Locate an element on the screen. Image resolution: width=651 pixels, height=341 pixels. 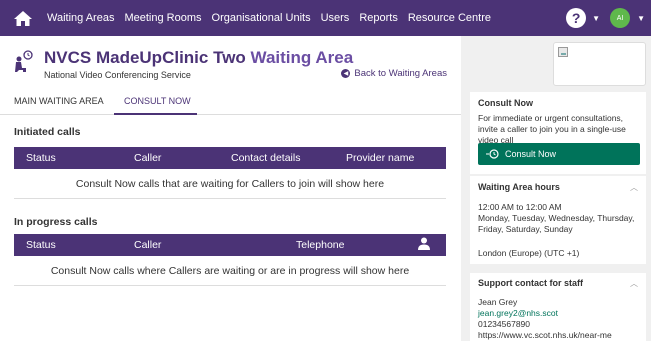
hours-card-title: Waiting Area hours is located at coordinates (519, 187).